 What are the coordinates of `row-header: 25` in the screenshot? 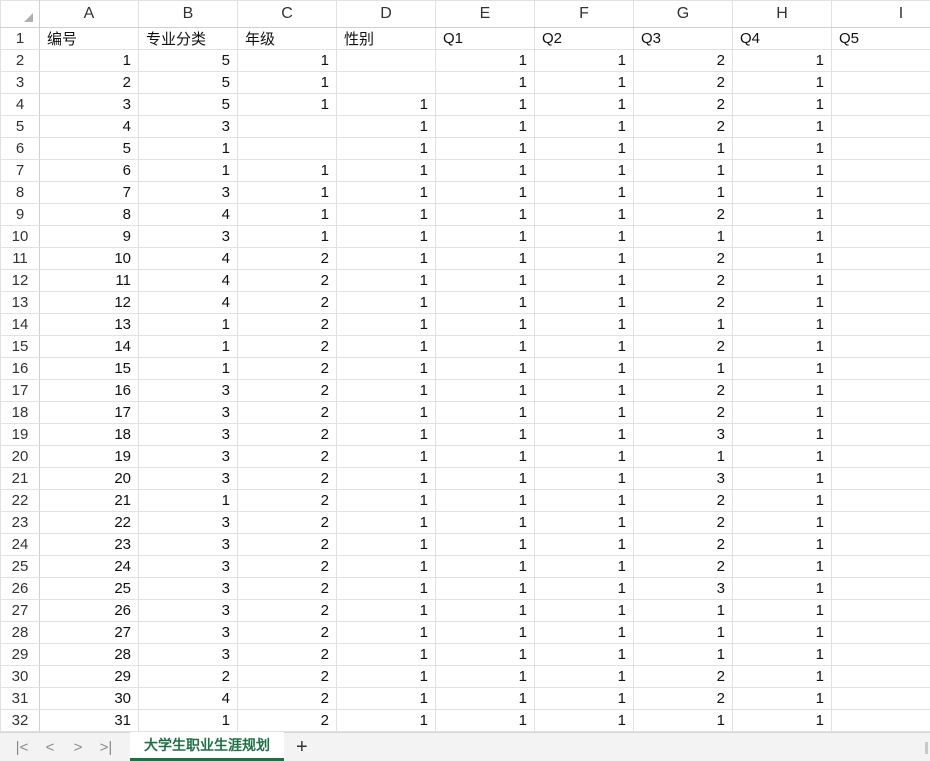 It's located at (20, 566).